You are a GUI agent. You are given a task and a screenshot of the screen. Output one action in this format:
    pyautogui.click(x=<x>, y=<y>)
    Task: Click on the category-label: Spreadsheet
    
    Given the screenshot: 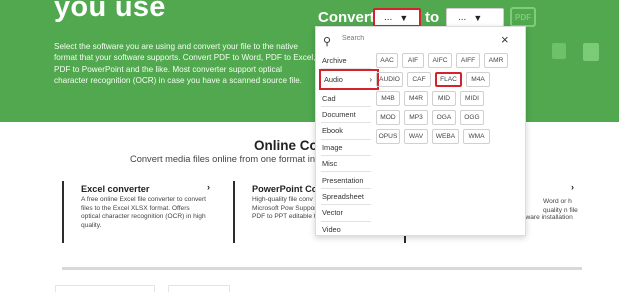 What is the action you would take?
    pyautogui.click(x=343, y=196)
    